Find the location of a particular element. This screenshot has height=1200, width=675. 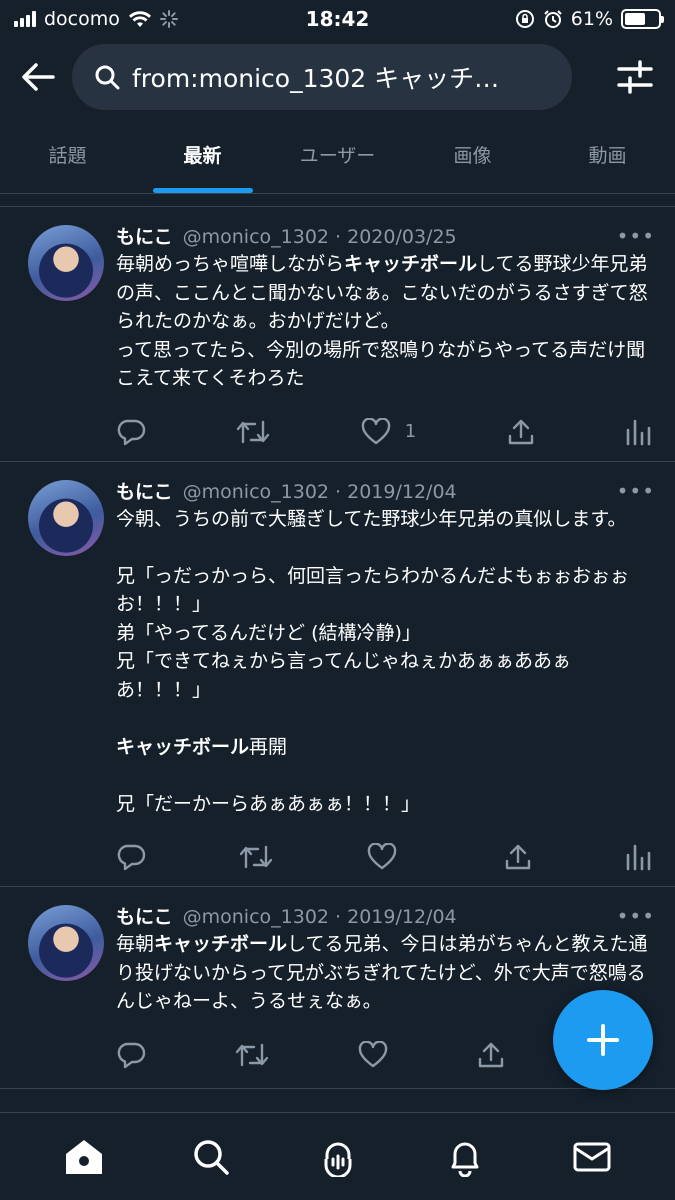

nav-notifications is located at coordinates (465, 1157).